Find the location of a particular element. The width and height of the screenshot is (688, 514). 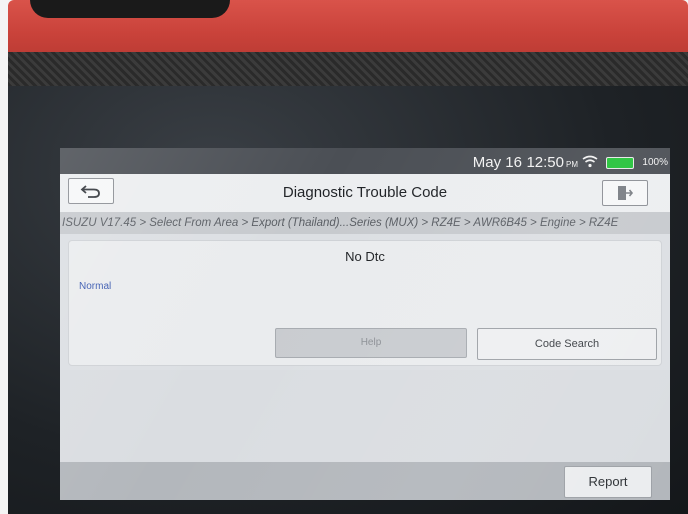

dtc-status: Normal is located at coordinates (95, 286).